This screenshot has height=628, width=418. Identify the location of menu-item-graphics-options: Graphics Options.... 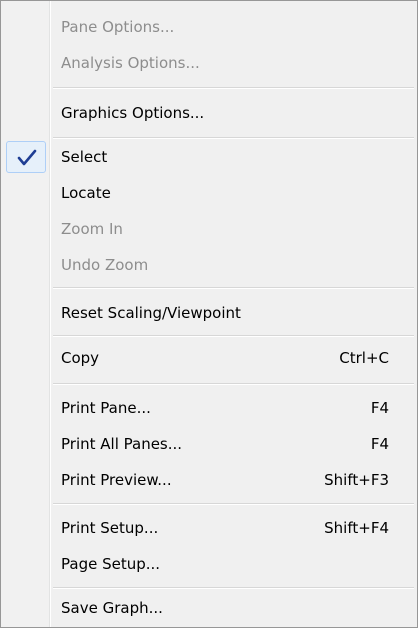
(208, 113).